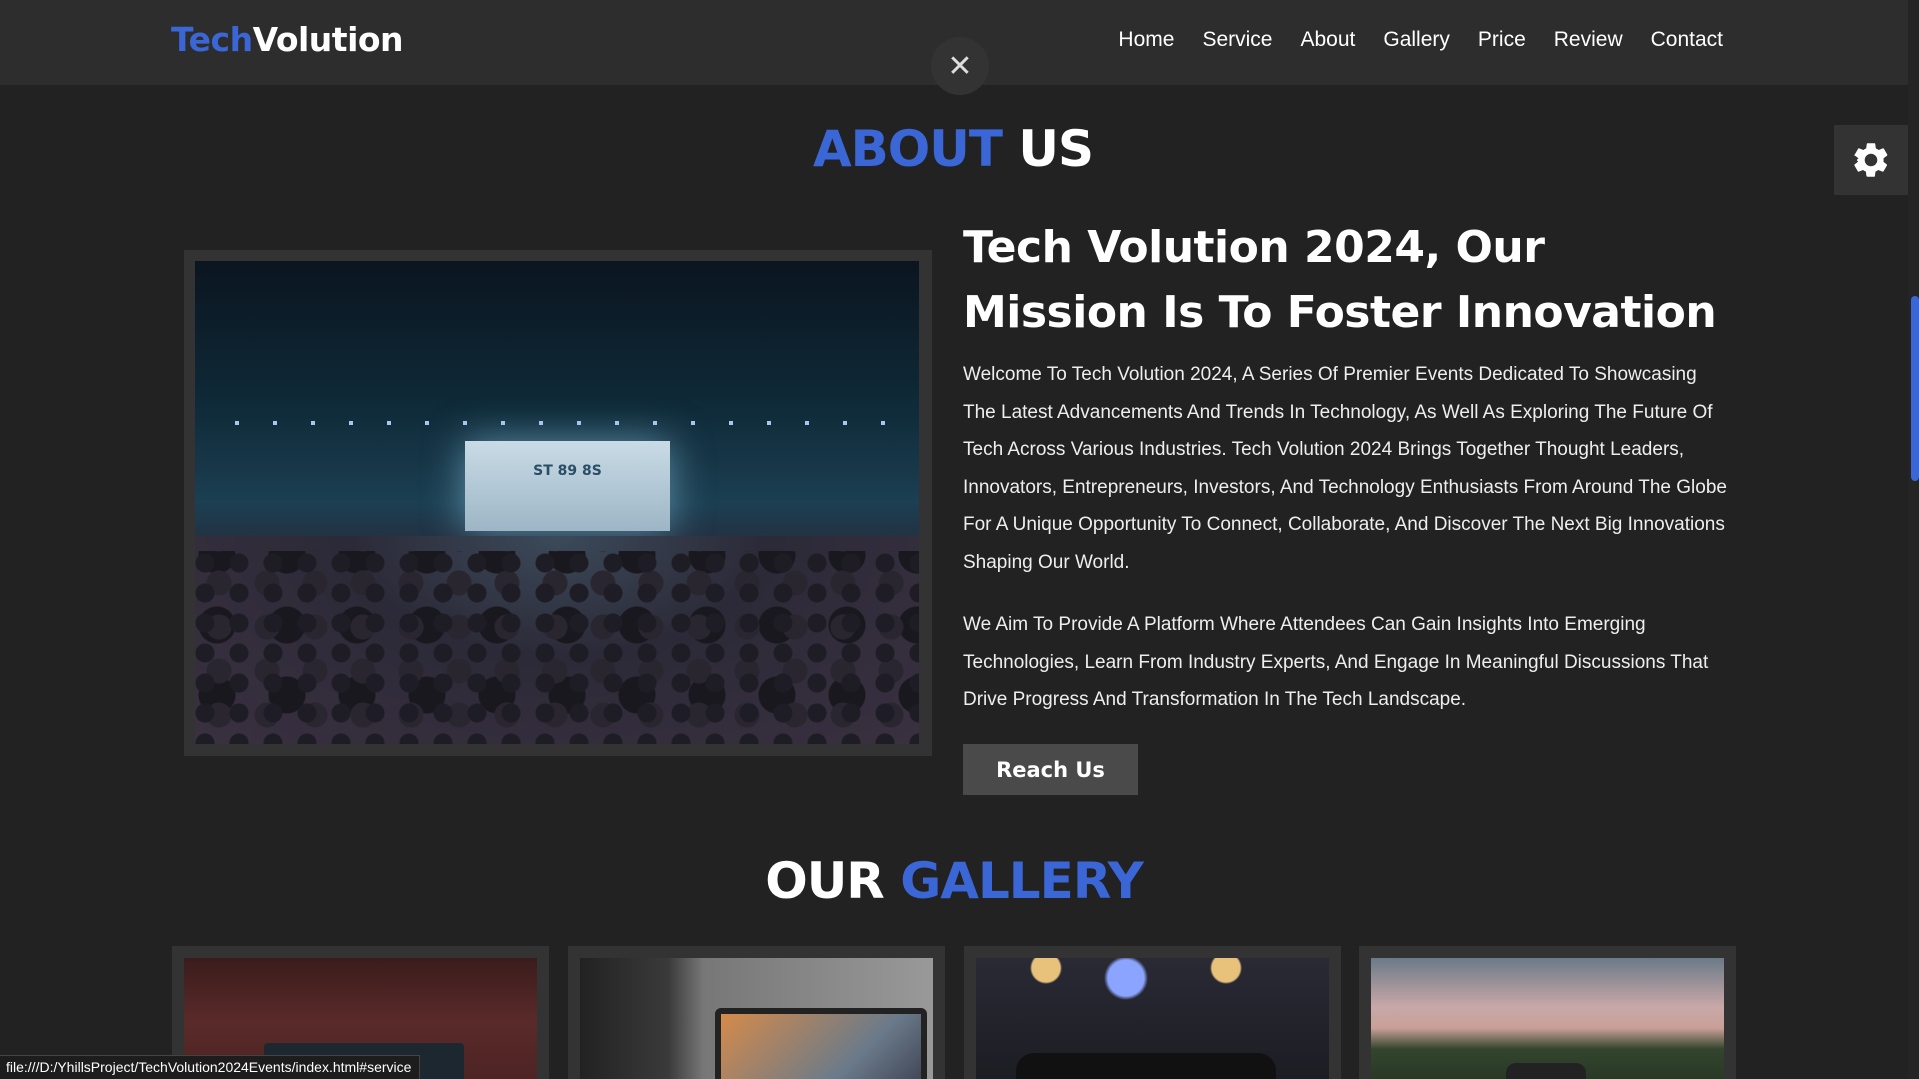  What do you see at coordinates (1913, 539) in the screenshot?
I see `scrollbar-track` at bounding box center [1913, 539].